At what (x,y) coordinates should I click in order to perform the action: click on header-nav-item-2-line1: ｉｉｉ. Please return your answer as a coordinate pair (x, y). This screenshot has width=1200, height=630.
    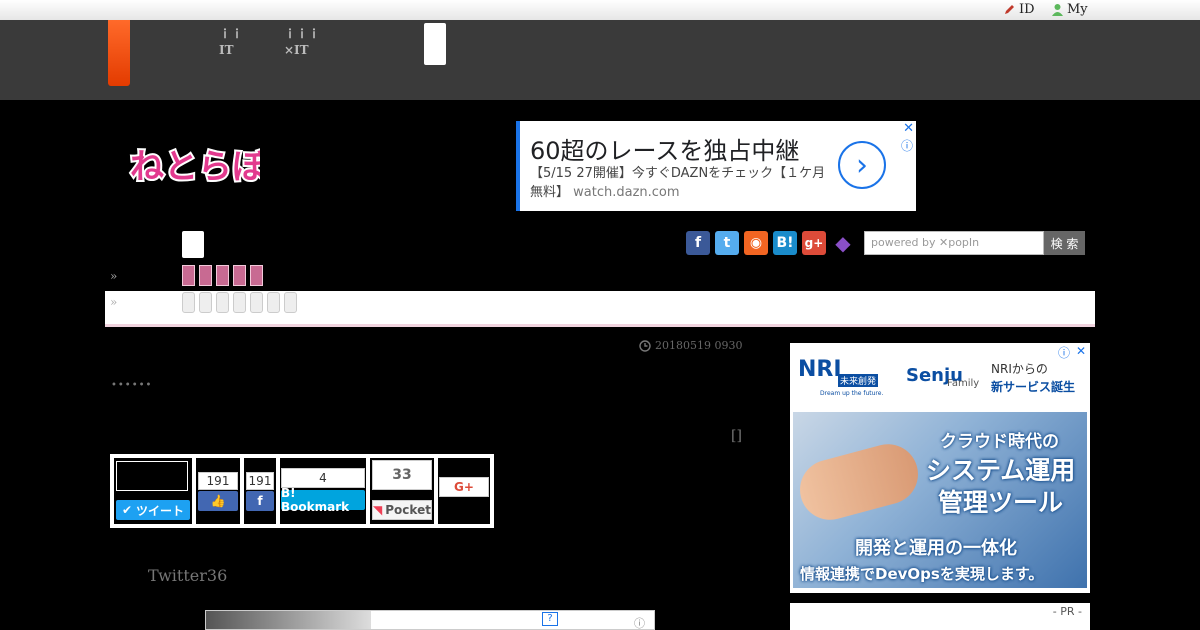
    Looking at the image, I should click on (302, 34).